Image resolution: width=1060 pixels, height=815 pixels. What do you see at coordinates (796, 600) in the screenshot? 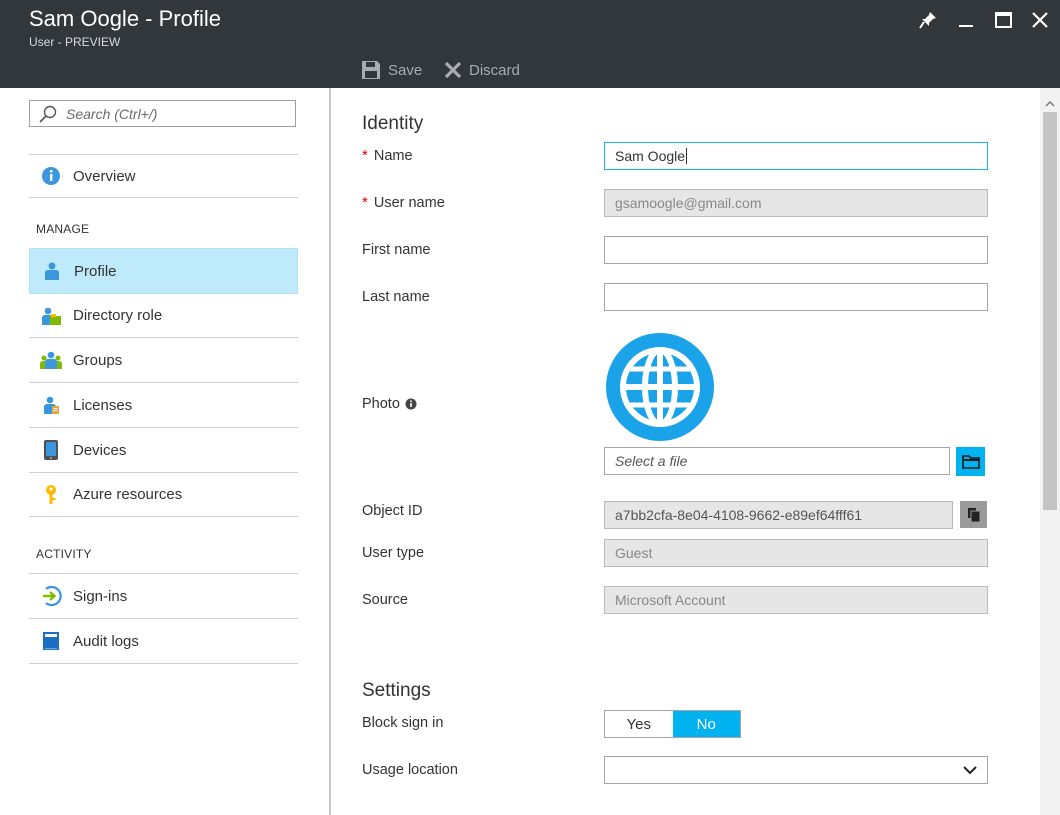
I see `source-field: Microsoft Account` at bounding box center [796, 600].